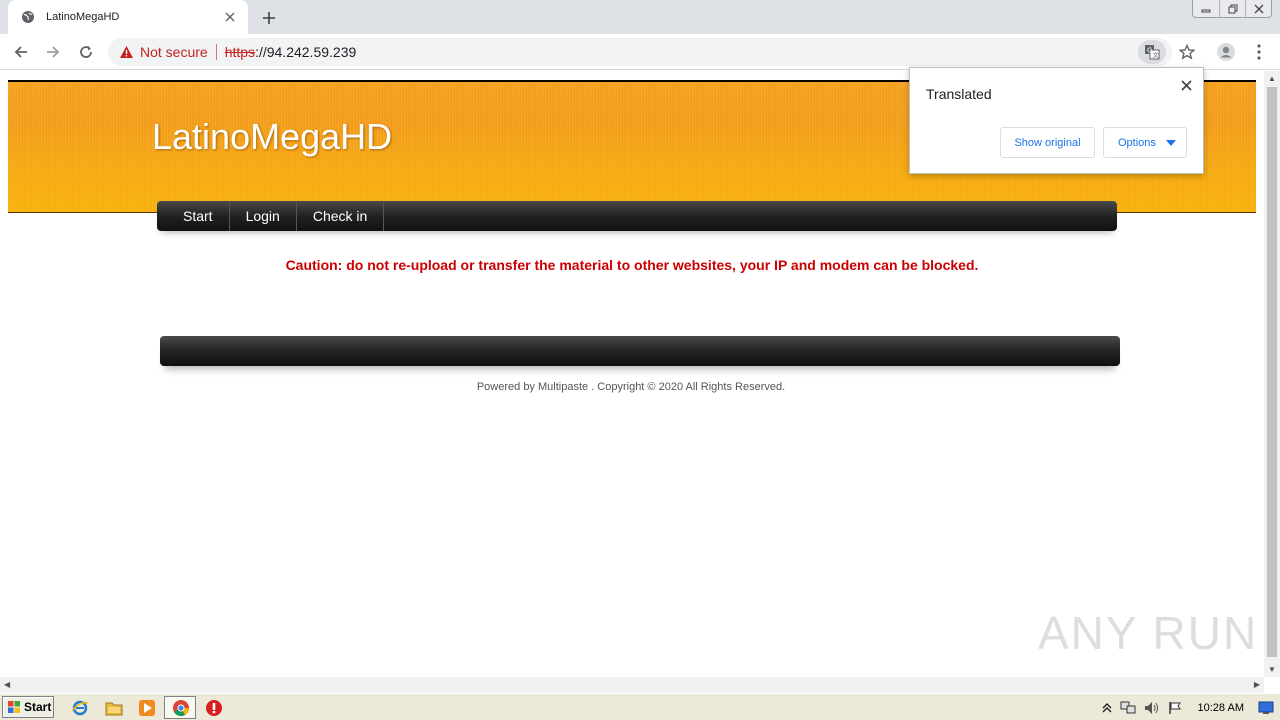 The image size is (1280, 720). What do you see at coordinates (14, 707) in the screenshot?
I see `windows-logo-icon` at bounding box center [14, 707].